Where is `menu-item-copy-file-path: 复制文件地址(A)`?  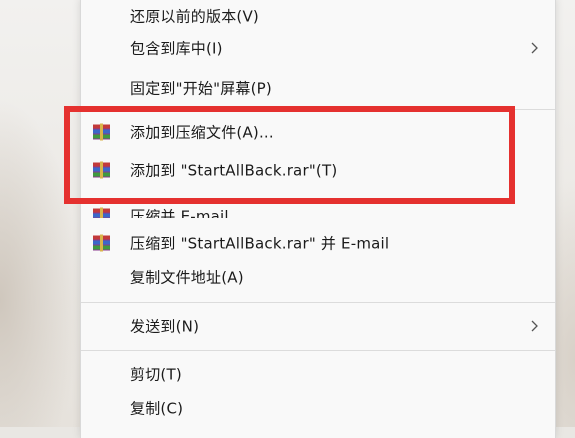 menu-item-copy-file-path: 复制文件地址(A) is located at coordinates (318, 277).